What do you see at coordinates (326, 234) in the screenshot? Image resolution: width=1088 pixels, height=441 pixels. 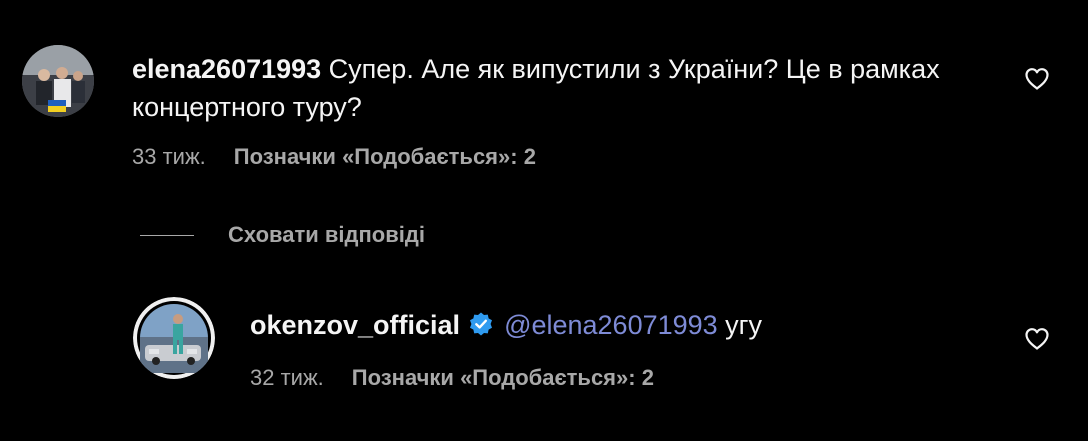 I see `hide-replies-label: Сховати відповіді` at bounding box center [326, 234].